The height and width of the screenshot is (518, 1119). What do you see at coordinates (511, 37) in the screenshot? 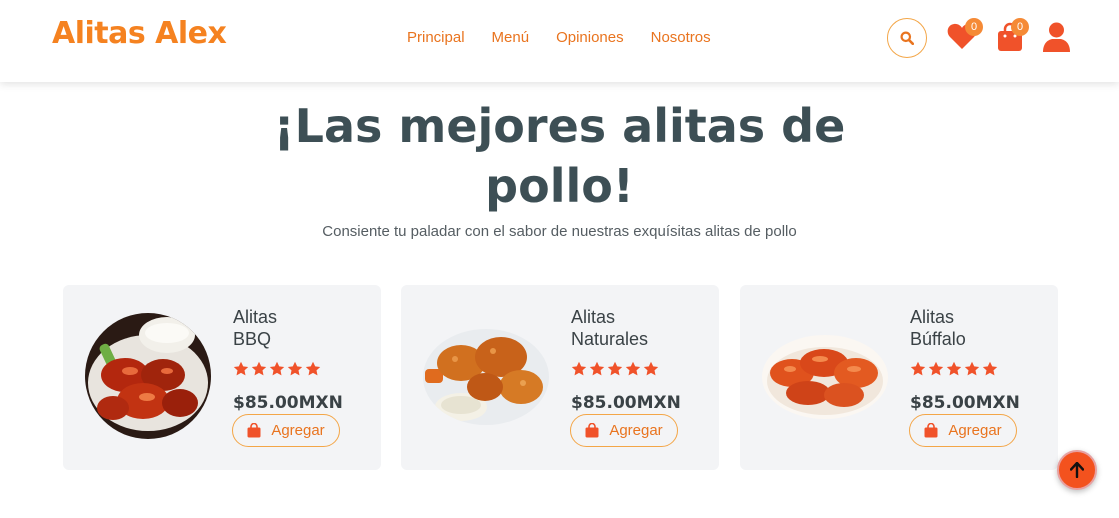
I see `nav-link-menu: Menú` at bounding box center [511, 37].